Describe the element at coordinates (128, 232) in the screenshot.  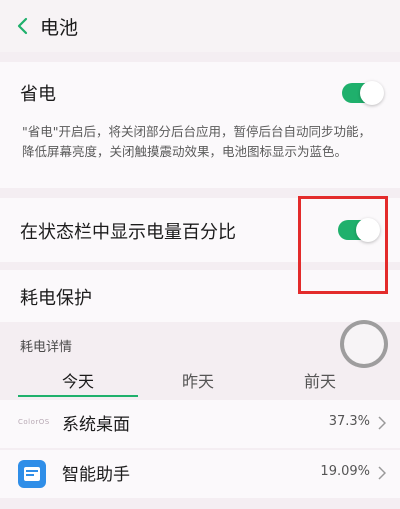
I see `battery-percentage-label: 在状态栏中显示电量百分比` at that location.